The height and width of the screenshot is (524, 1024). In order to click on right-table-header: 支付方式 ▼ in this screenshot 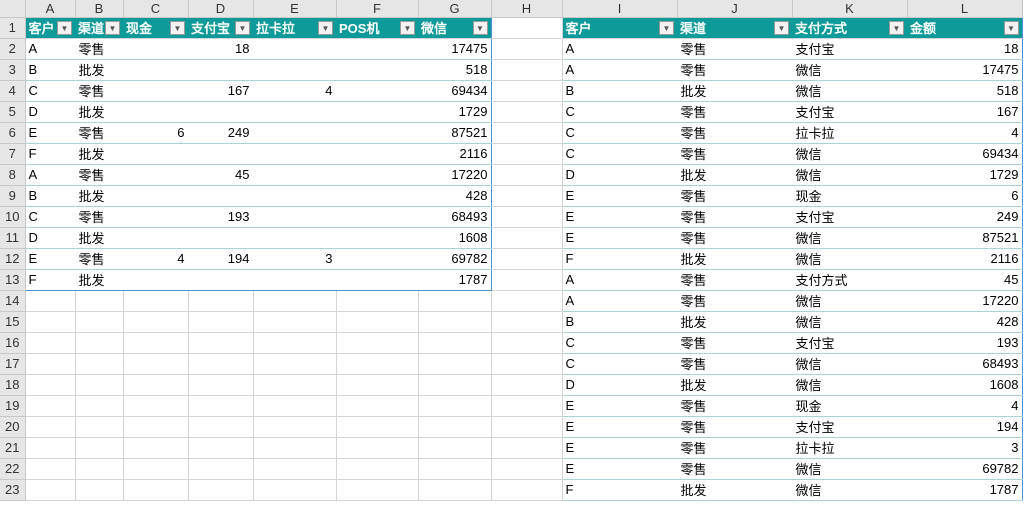, I will do `click(849, 28)`.